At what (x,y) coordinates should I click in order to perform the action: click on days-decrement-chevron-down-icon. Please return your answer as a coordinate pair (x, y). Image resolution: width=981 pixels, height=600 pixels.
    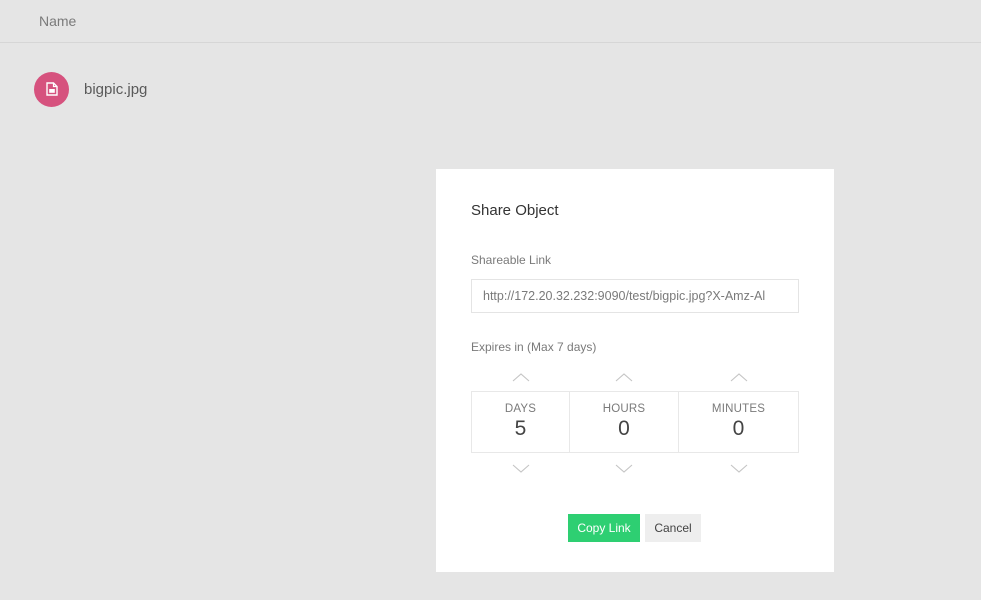
    Looking at the image, I should click on (521, 469).